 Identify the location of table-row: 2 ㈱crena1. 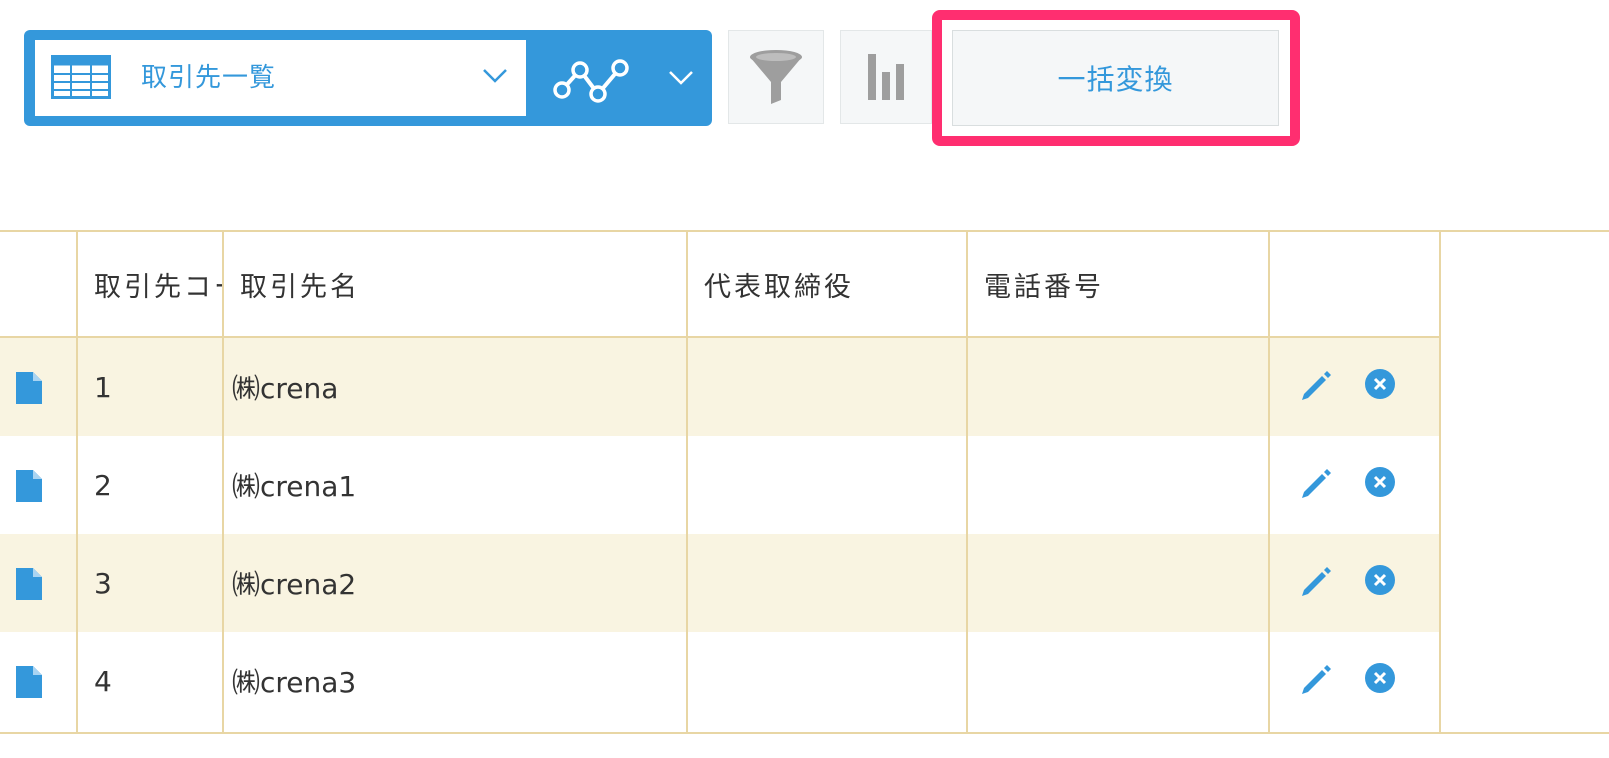
(720, 485).